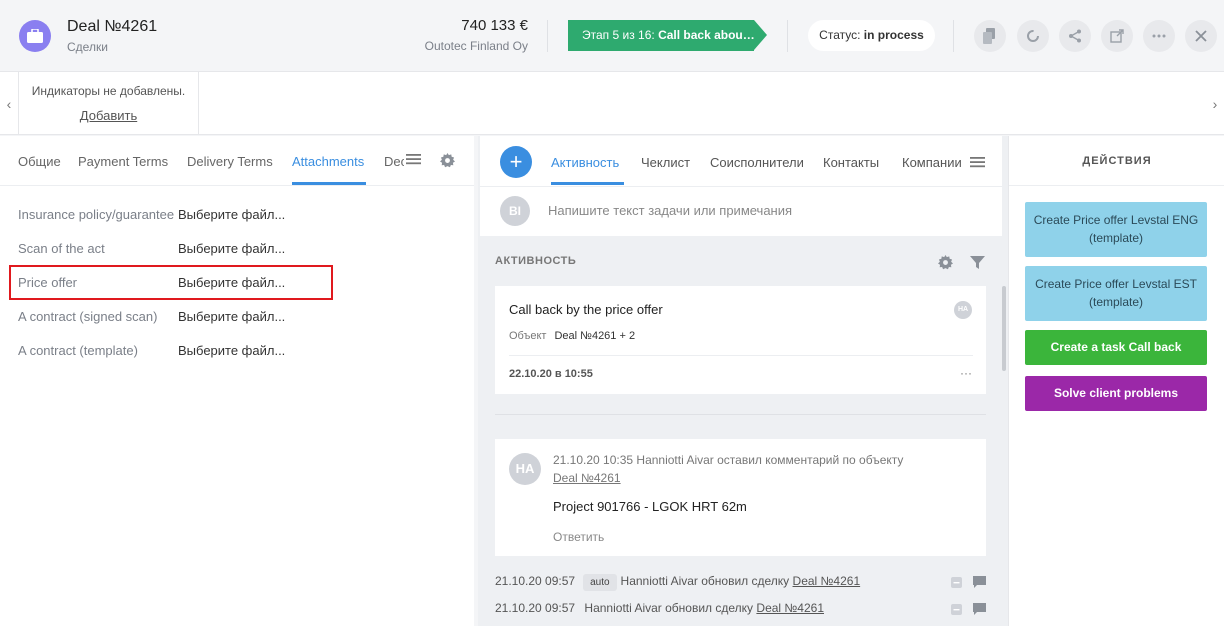 The image size is (1224, 626). I want to click on open-external-button, so click(1117, 36).